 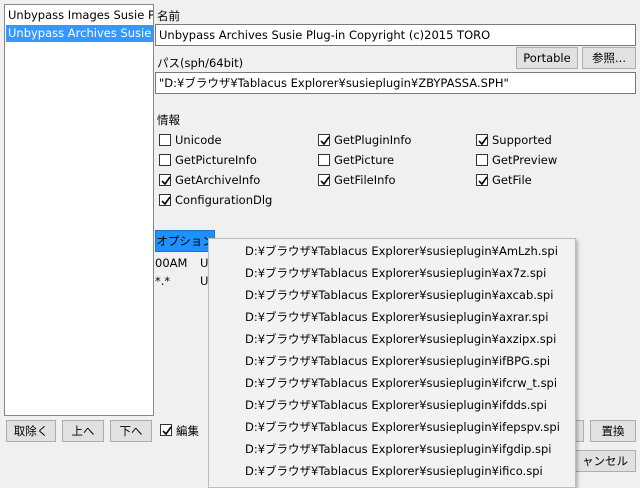 What do you see at coordinates (83, 431) in the screenshot?
I see `move-up-button: 上へ` at bounding box center [83, 431].